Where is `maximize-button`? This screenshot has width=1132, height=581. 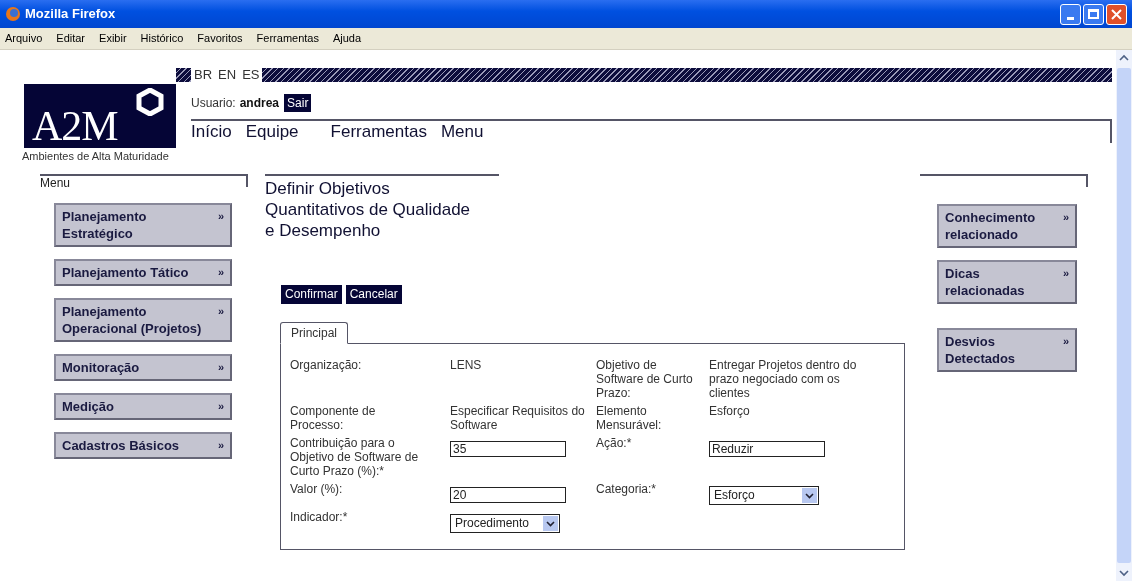 maximize-button is located at coordinates (1093, 14).